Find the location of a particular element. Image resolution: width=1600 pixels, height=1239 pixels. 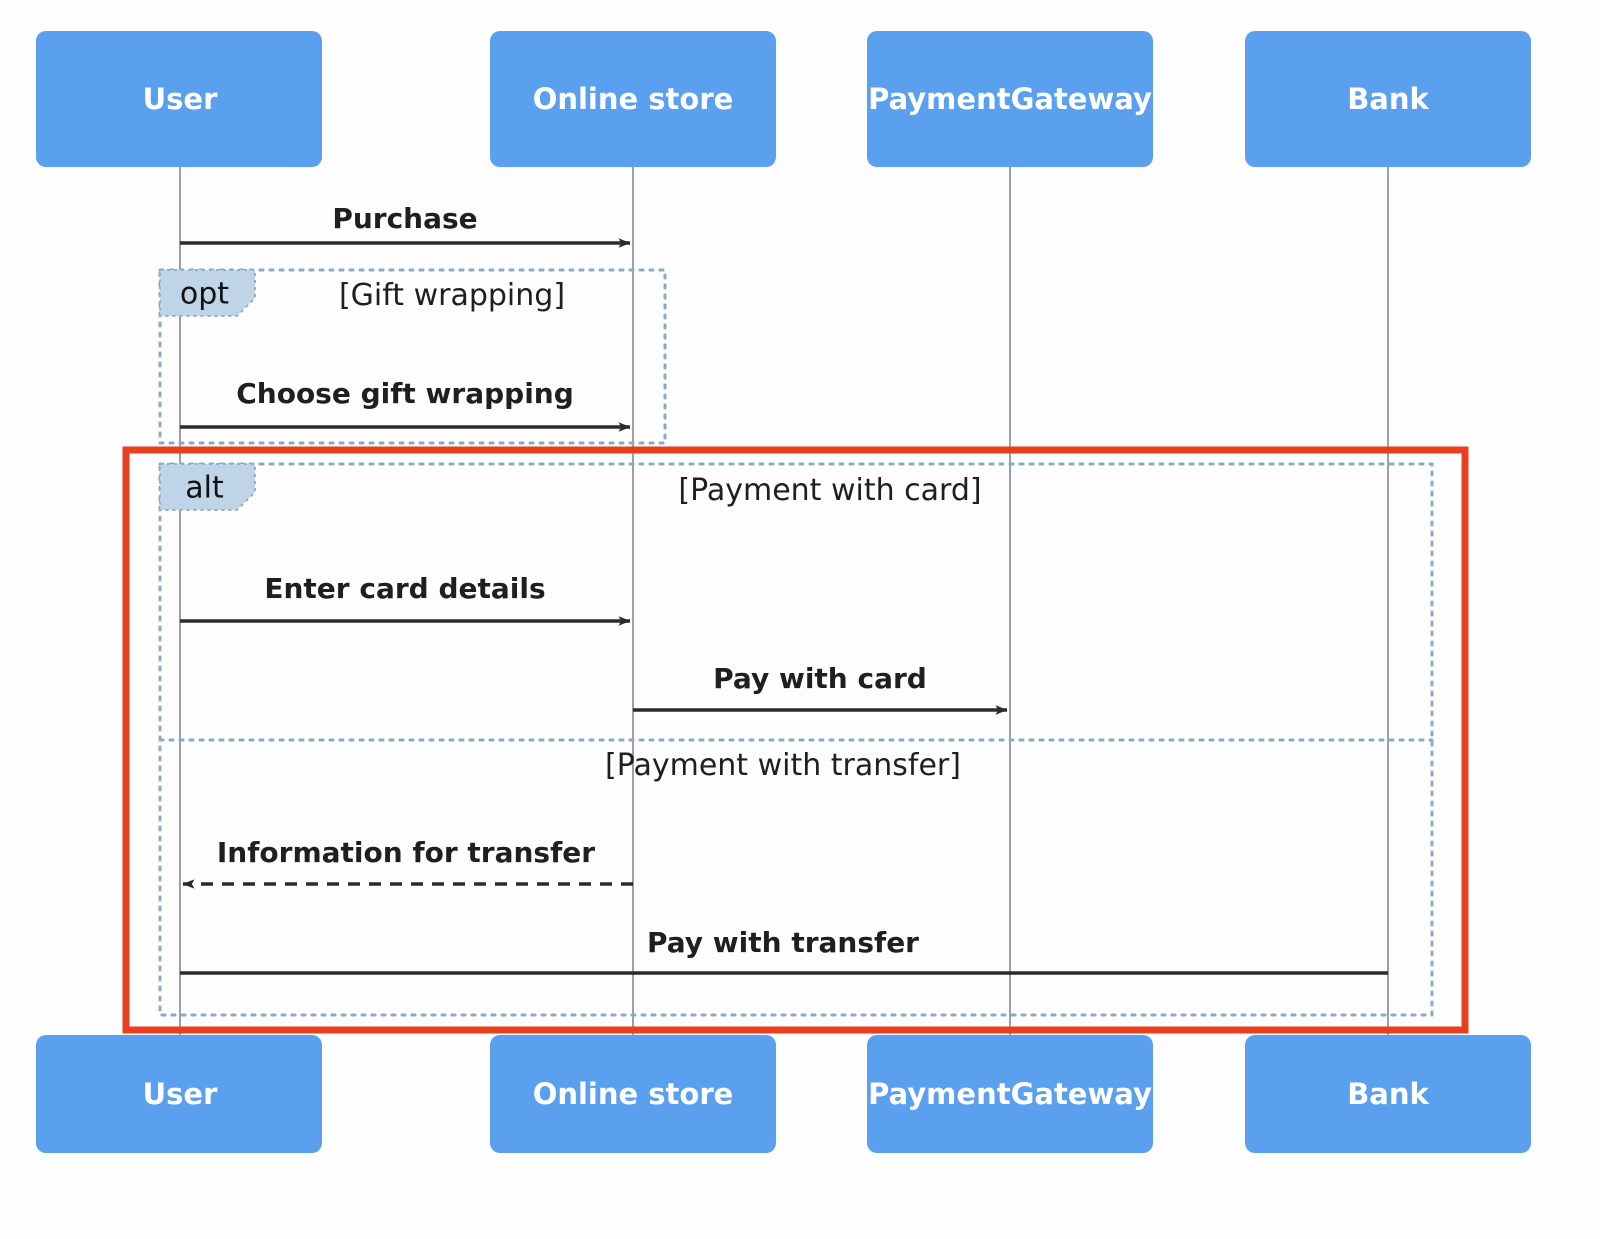

fragment-alt-guard-alt-payment-0: [Payment with transfer] is located at coordinates (783, 765).